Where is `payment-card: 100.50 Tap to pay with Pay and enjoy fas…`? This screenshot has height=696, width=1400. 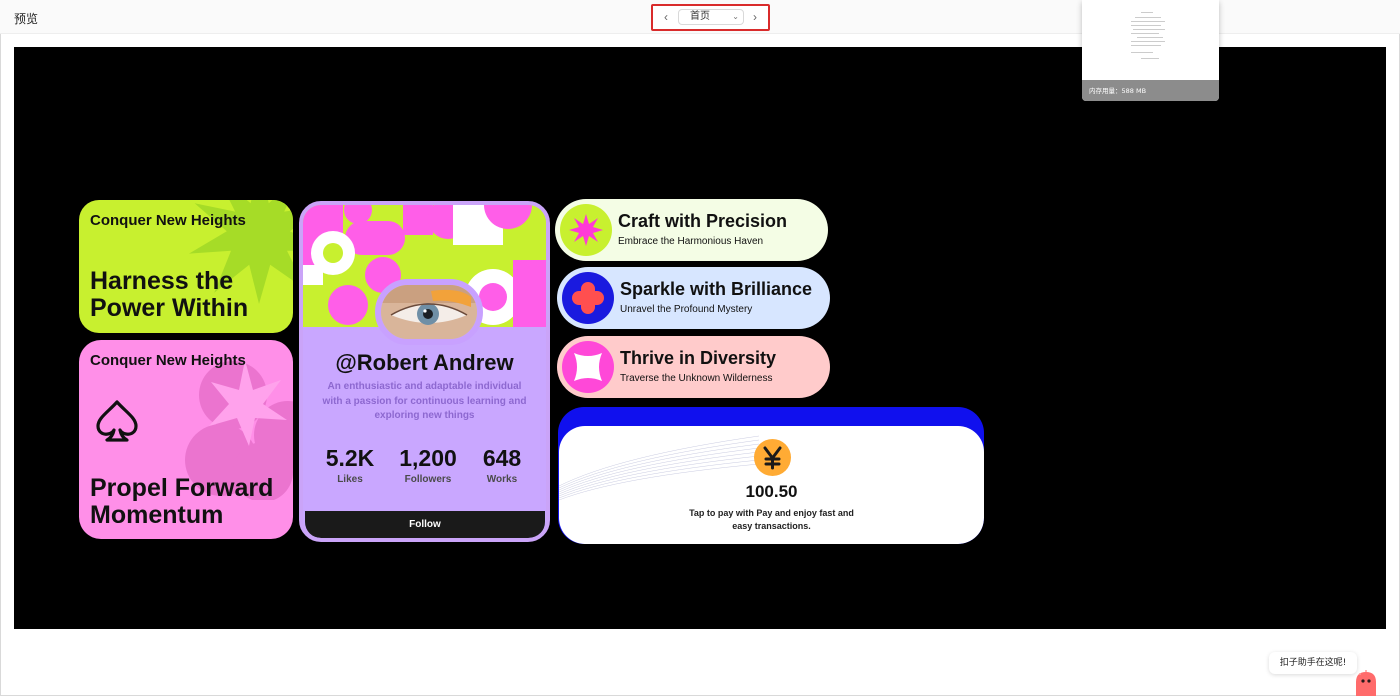 payment-card: 100.50 Tap to pay with Pay and enjoy fas… is located at coordinates (771, 475).